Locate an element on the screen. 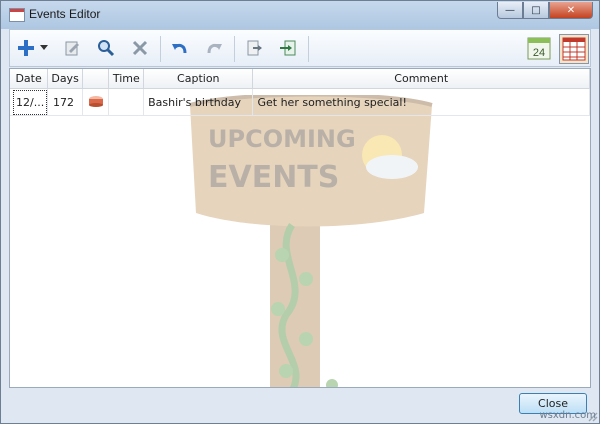  undo-icon is located at coordinates (179, 48).